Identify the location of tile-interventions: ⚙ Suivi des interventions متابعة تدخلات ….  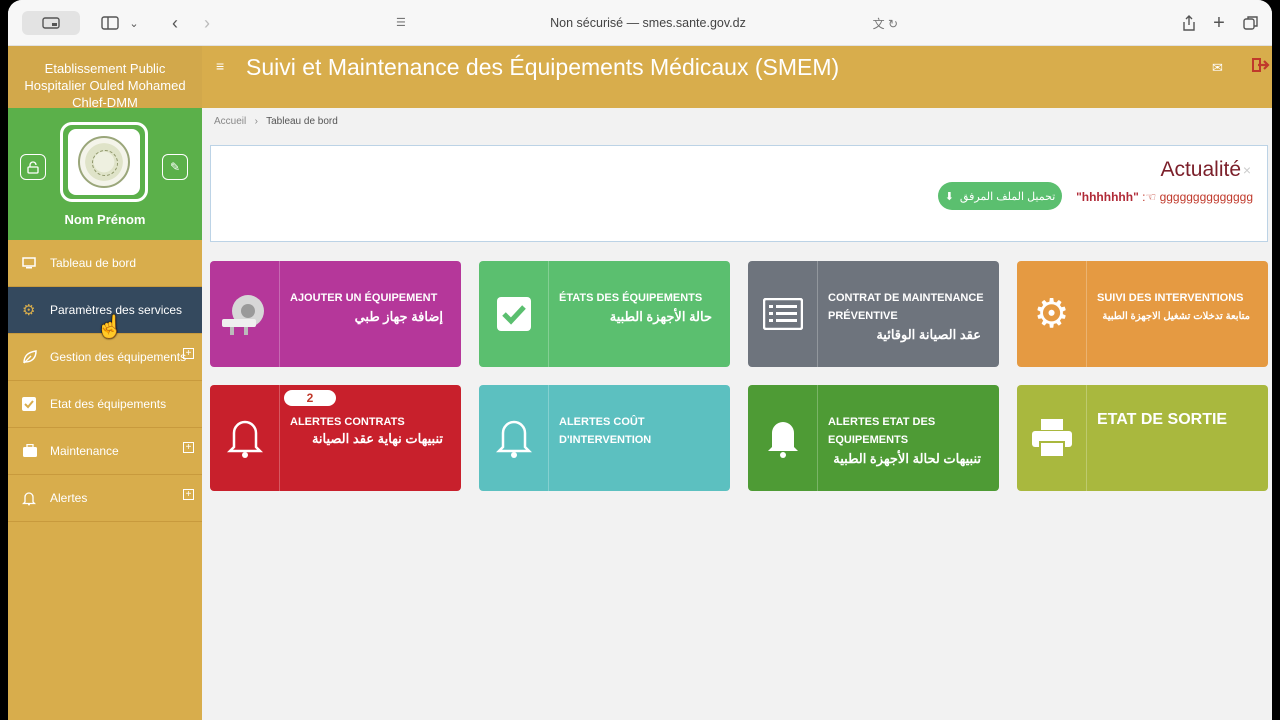
(1142, 314).